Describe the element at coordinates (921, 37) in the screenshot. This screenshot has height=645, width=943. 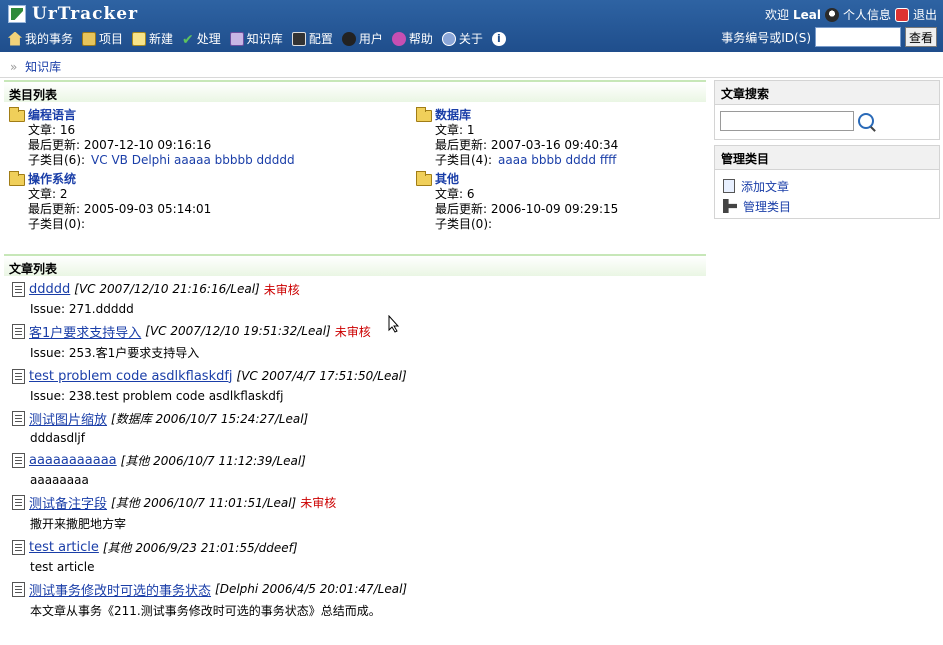
I see `view-button: 查看` at that location.